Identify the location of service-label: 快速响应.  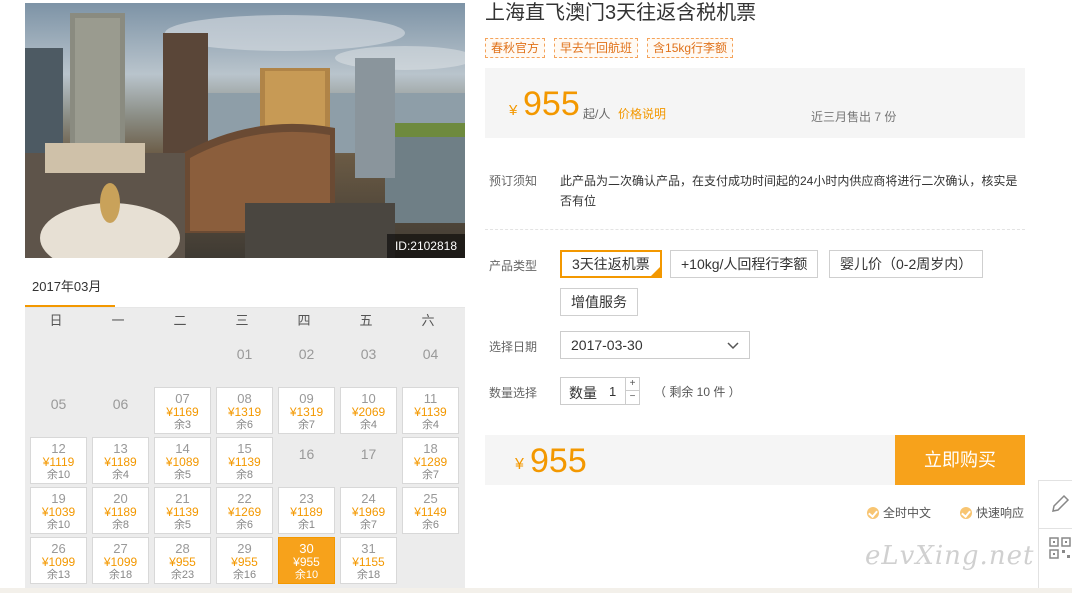
(1000, 513).